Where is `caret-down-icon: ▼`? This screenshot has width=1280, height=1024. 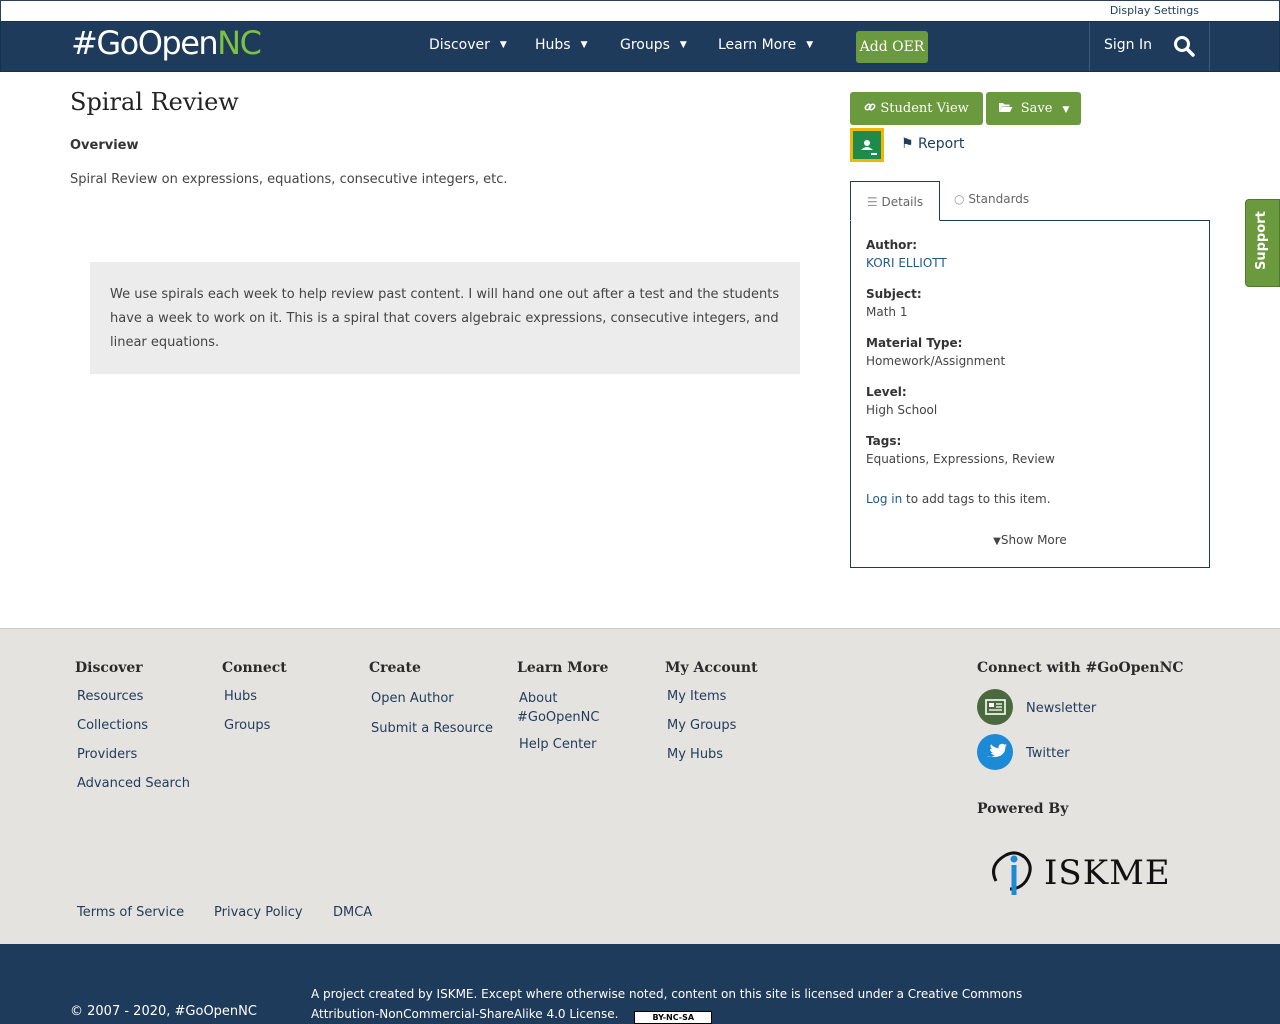 caret-down-icon: ▼ is located at coordinates (1066, 110).